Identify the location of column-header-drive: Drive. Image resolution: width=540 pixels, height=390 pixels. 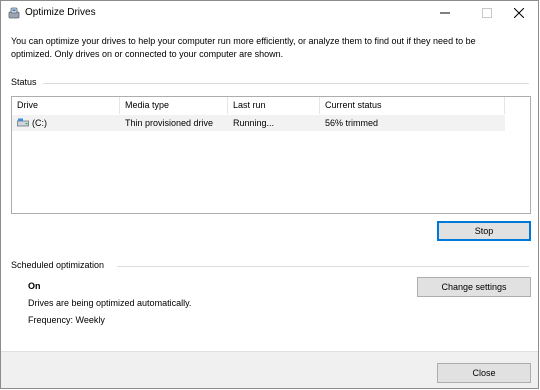
(66, 105).